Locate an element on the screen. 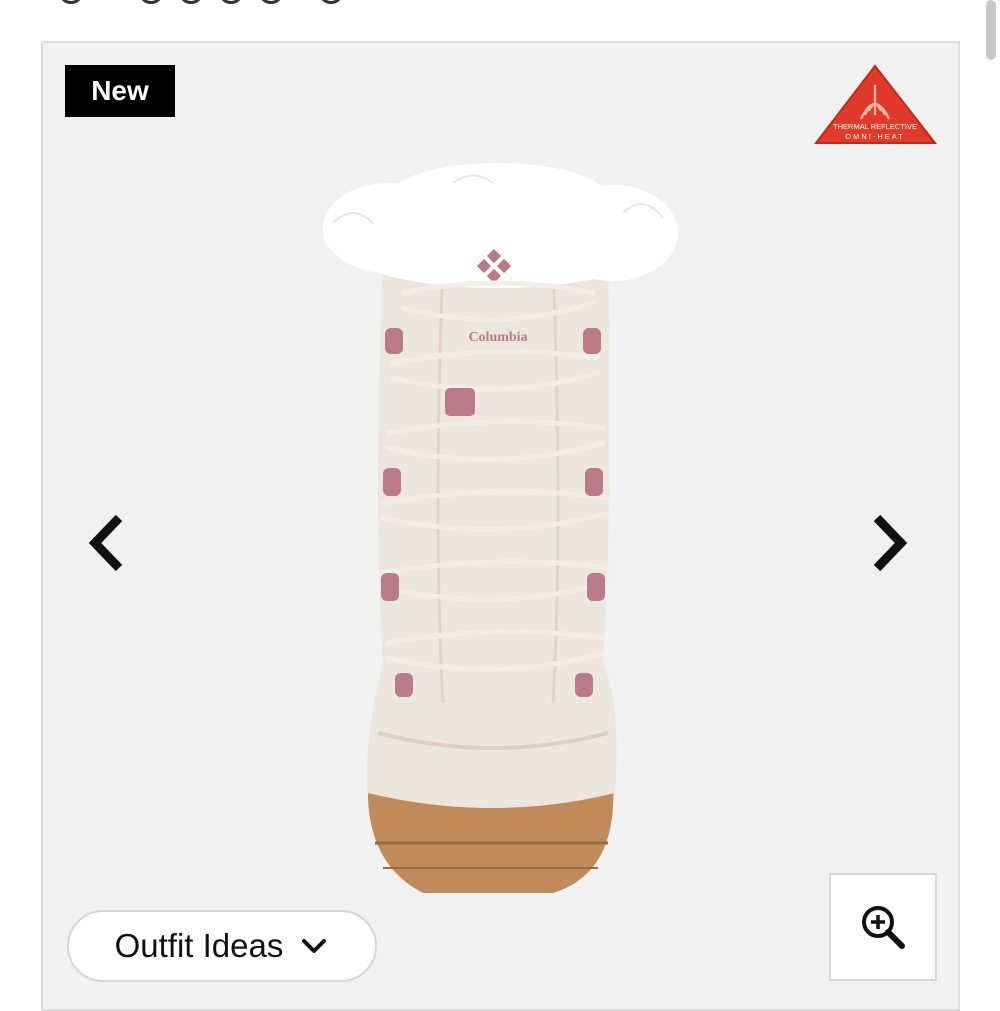 This screenshot has height=1011, width=1000. omni-heat-line1: THERMAL REFLECTIVE is located at coordinates (875, 126).